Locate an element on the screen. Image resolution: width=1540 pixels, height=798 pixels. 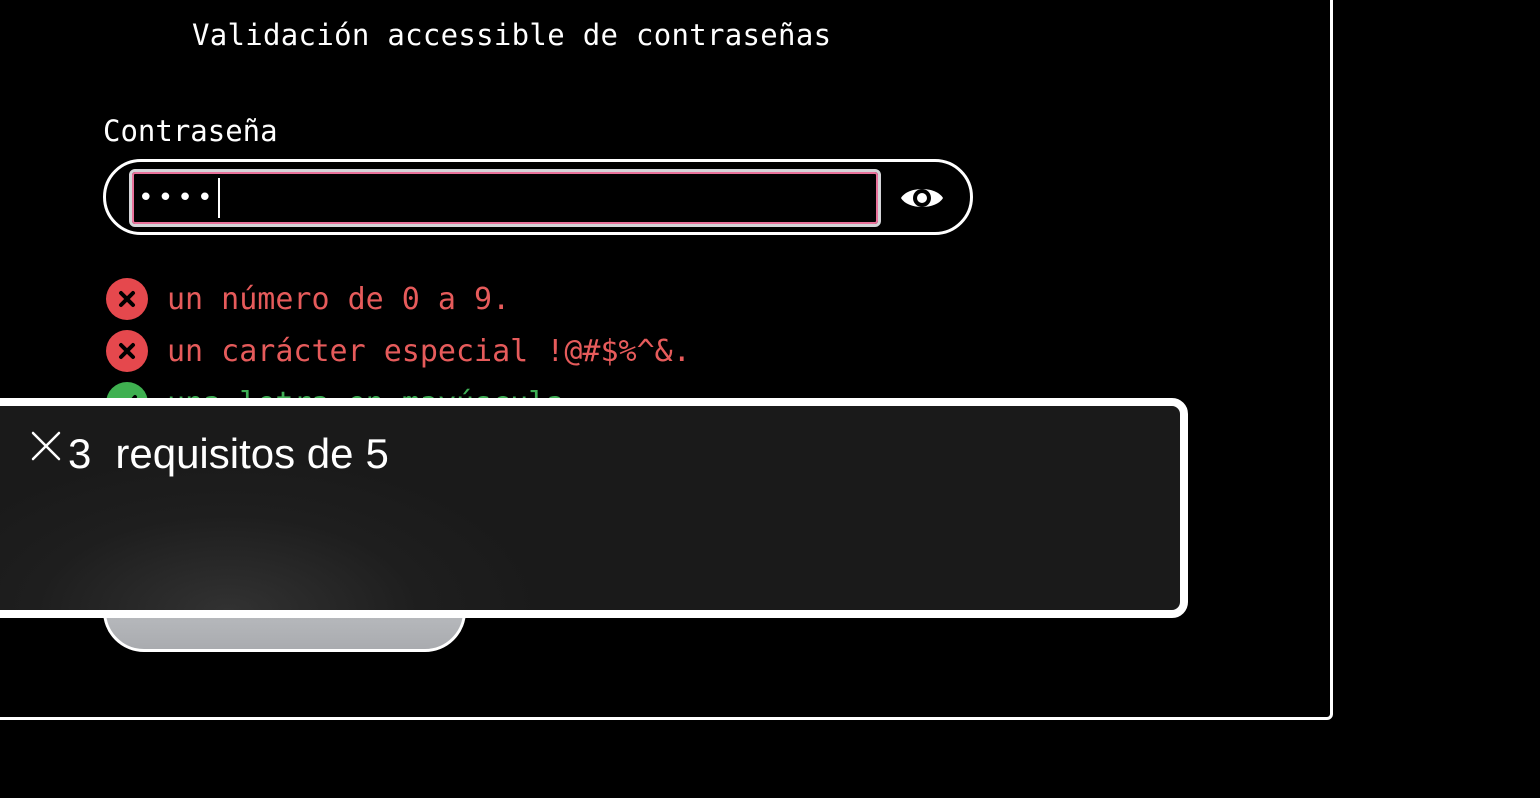
close-caption-button is located at coordinates (46, 446).